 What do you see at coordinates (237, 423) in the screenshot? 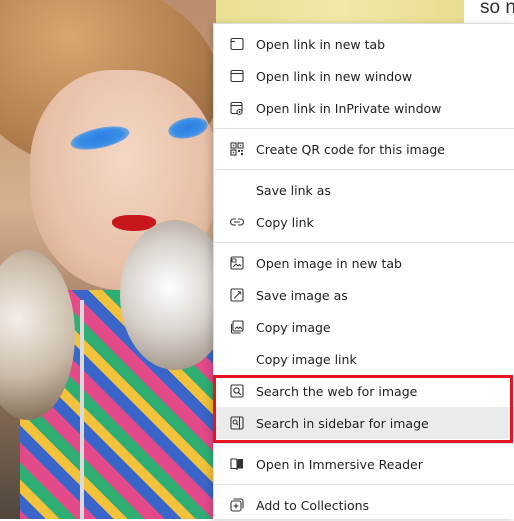
I see `sidebar-search-icon` at bounding box center [237, 423].